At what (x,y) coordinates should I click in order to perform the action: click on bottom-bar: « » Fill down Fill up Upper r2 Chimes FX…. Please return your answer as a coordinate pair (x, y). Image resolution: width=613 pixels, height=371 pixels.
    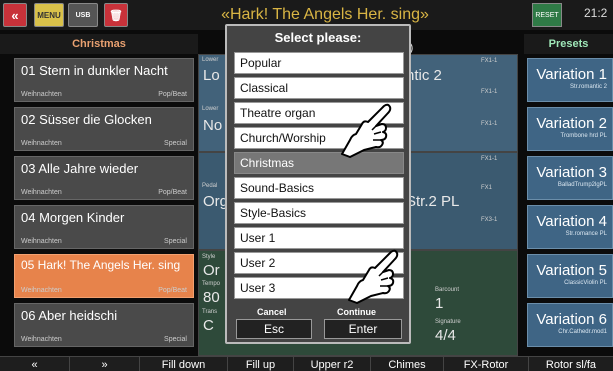
    Looking at the image, I should click on (306, 363).